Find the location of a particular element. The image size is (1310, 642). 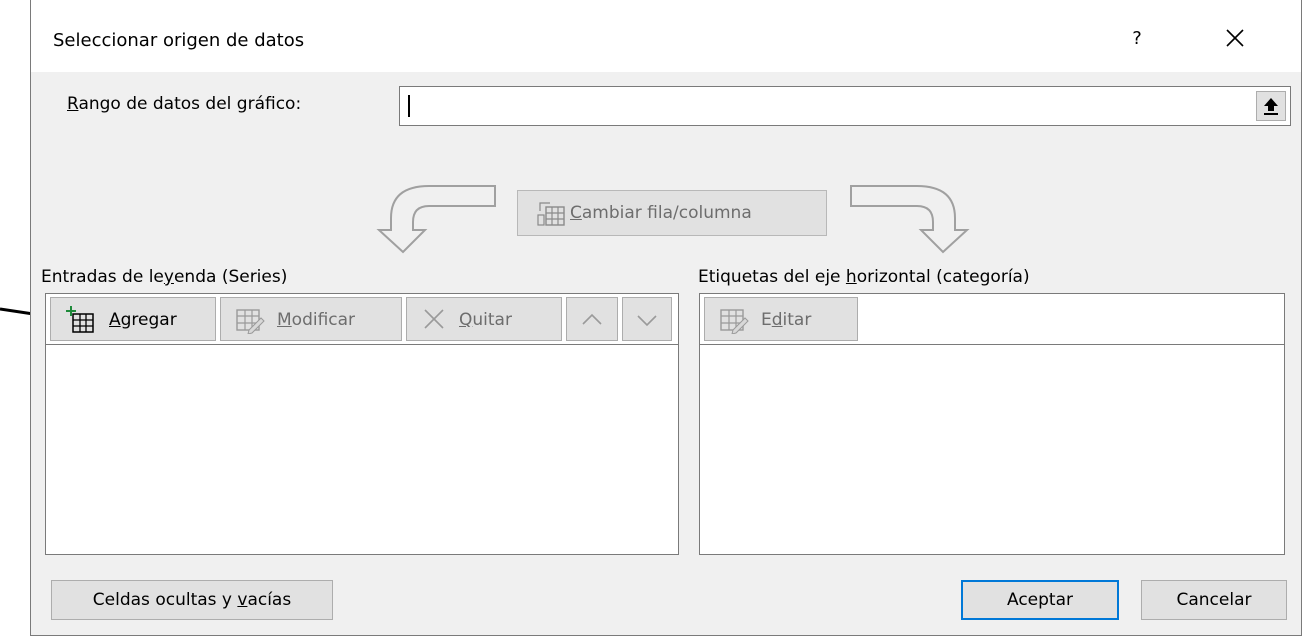

hidden-empty-cells-button: Celdas ocultas y vacías is located at coordinates (192, 600).